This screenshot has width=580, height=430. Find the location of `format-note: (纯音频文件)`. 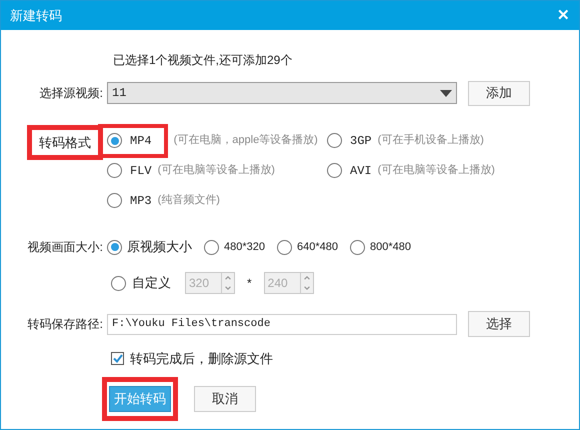

format-note: (纯音频文件) is located at coordinates (189, 200).